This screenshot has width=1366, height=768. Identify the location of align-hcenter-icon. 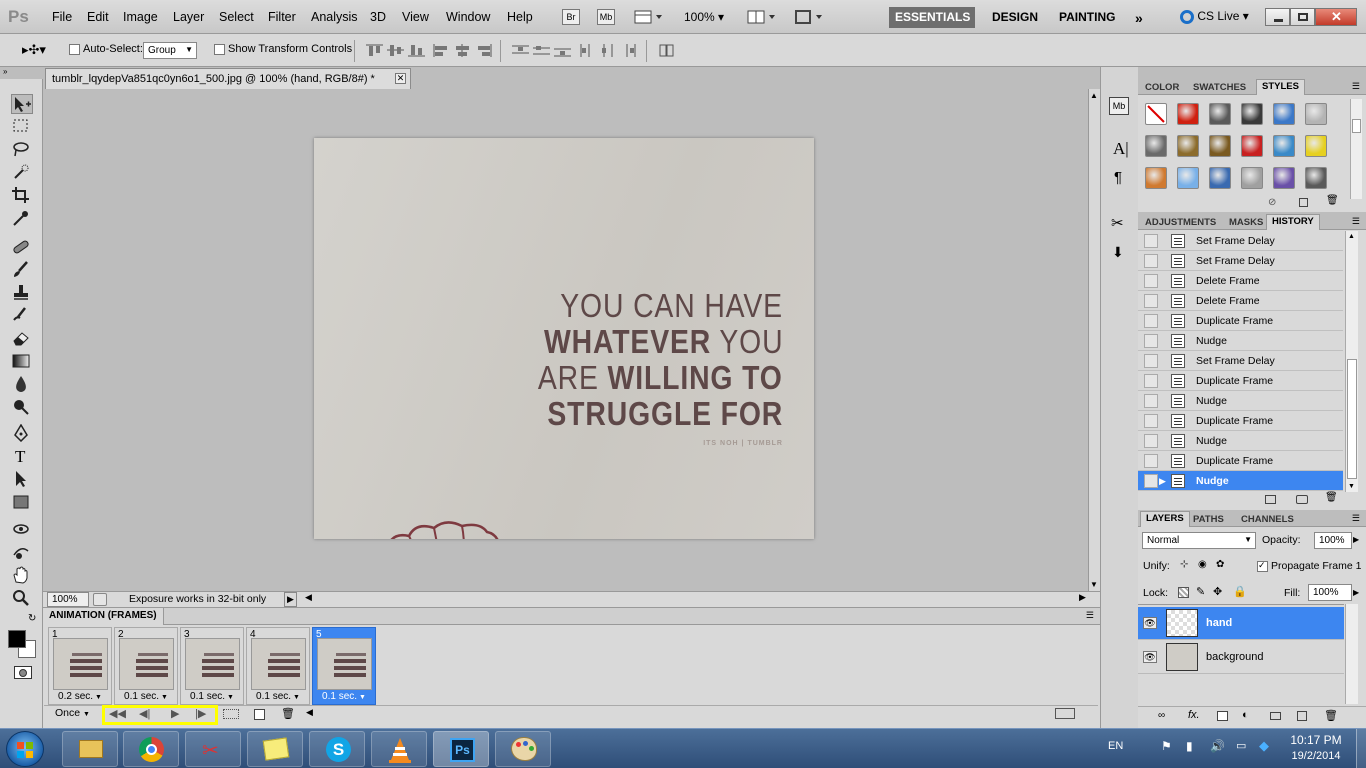
(462, 50).